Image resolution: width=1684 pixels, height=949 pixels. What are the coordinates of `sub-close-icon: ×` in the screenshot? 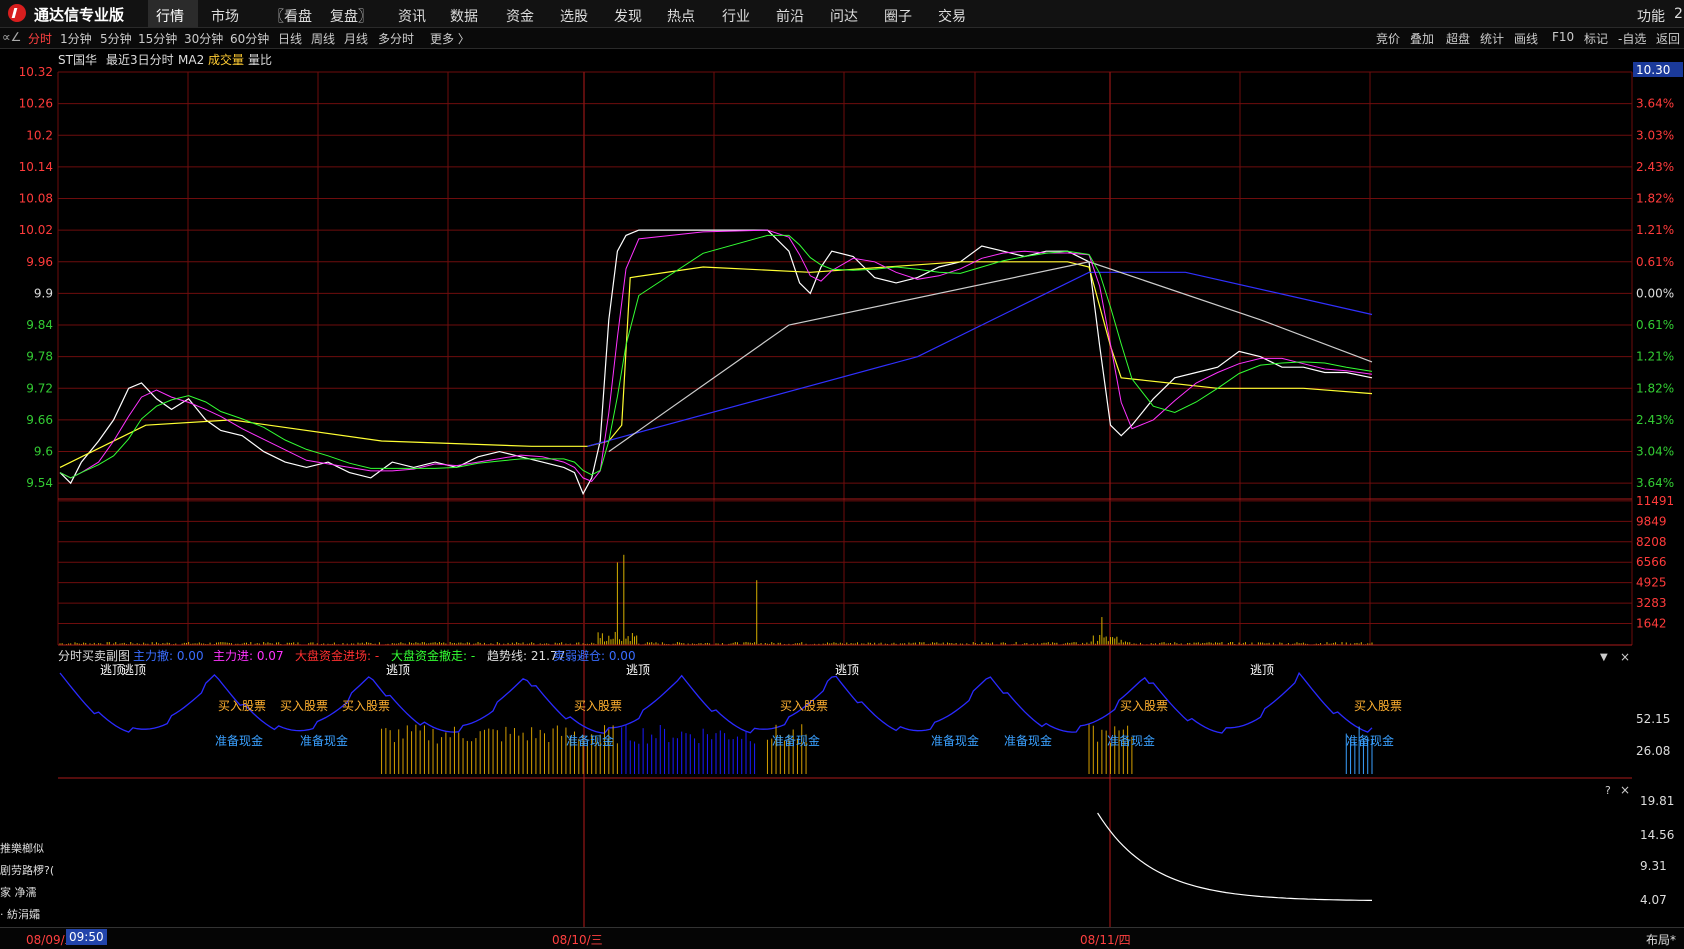 It's located at (1625, 657).